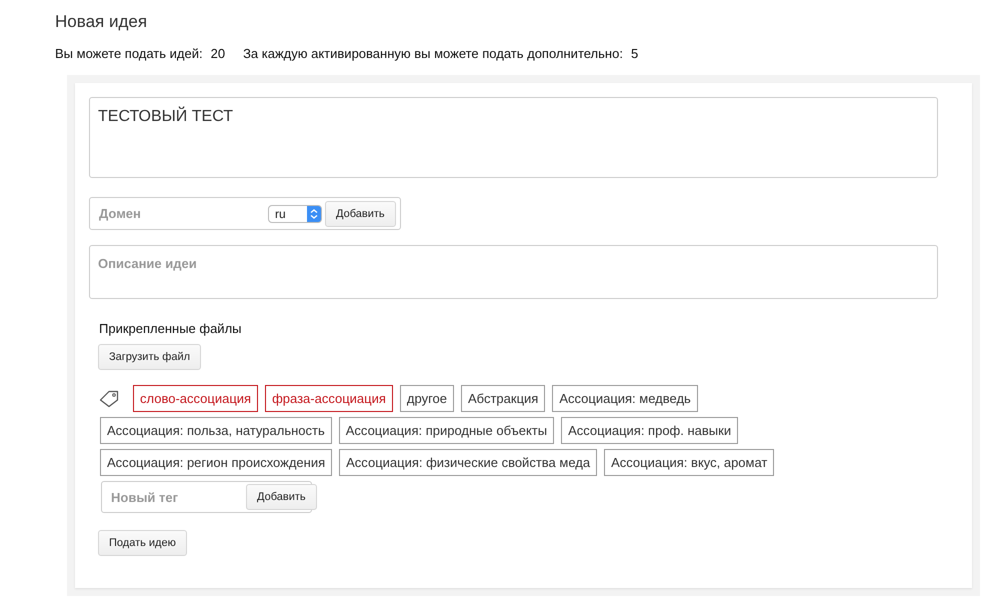 The width and height of the screenshot is (985, 606). I want to click on domain-field: Домен ru Добавить, so click(245, 213).